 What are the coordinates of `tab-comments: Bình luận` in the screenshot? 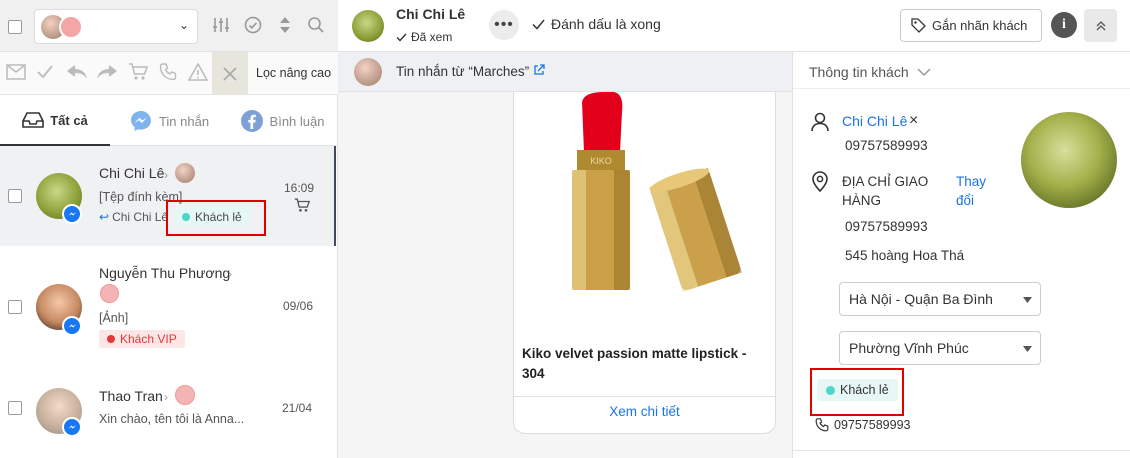 It's located at (282, 121).